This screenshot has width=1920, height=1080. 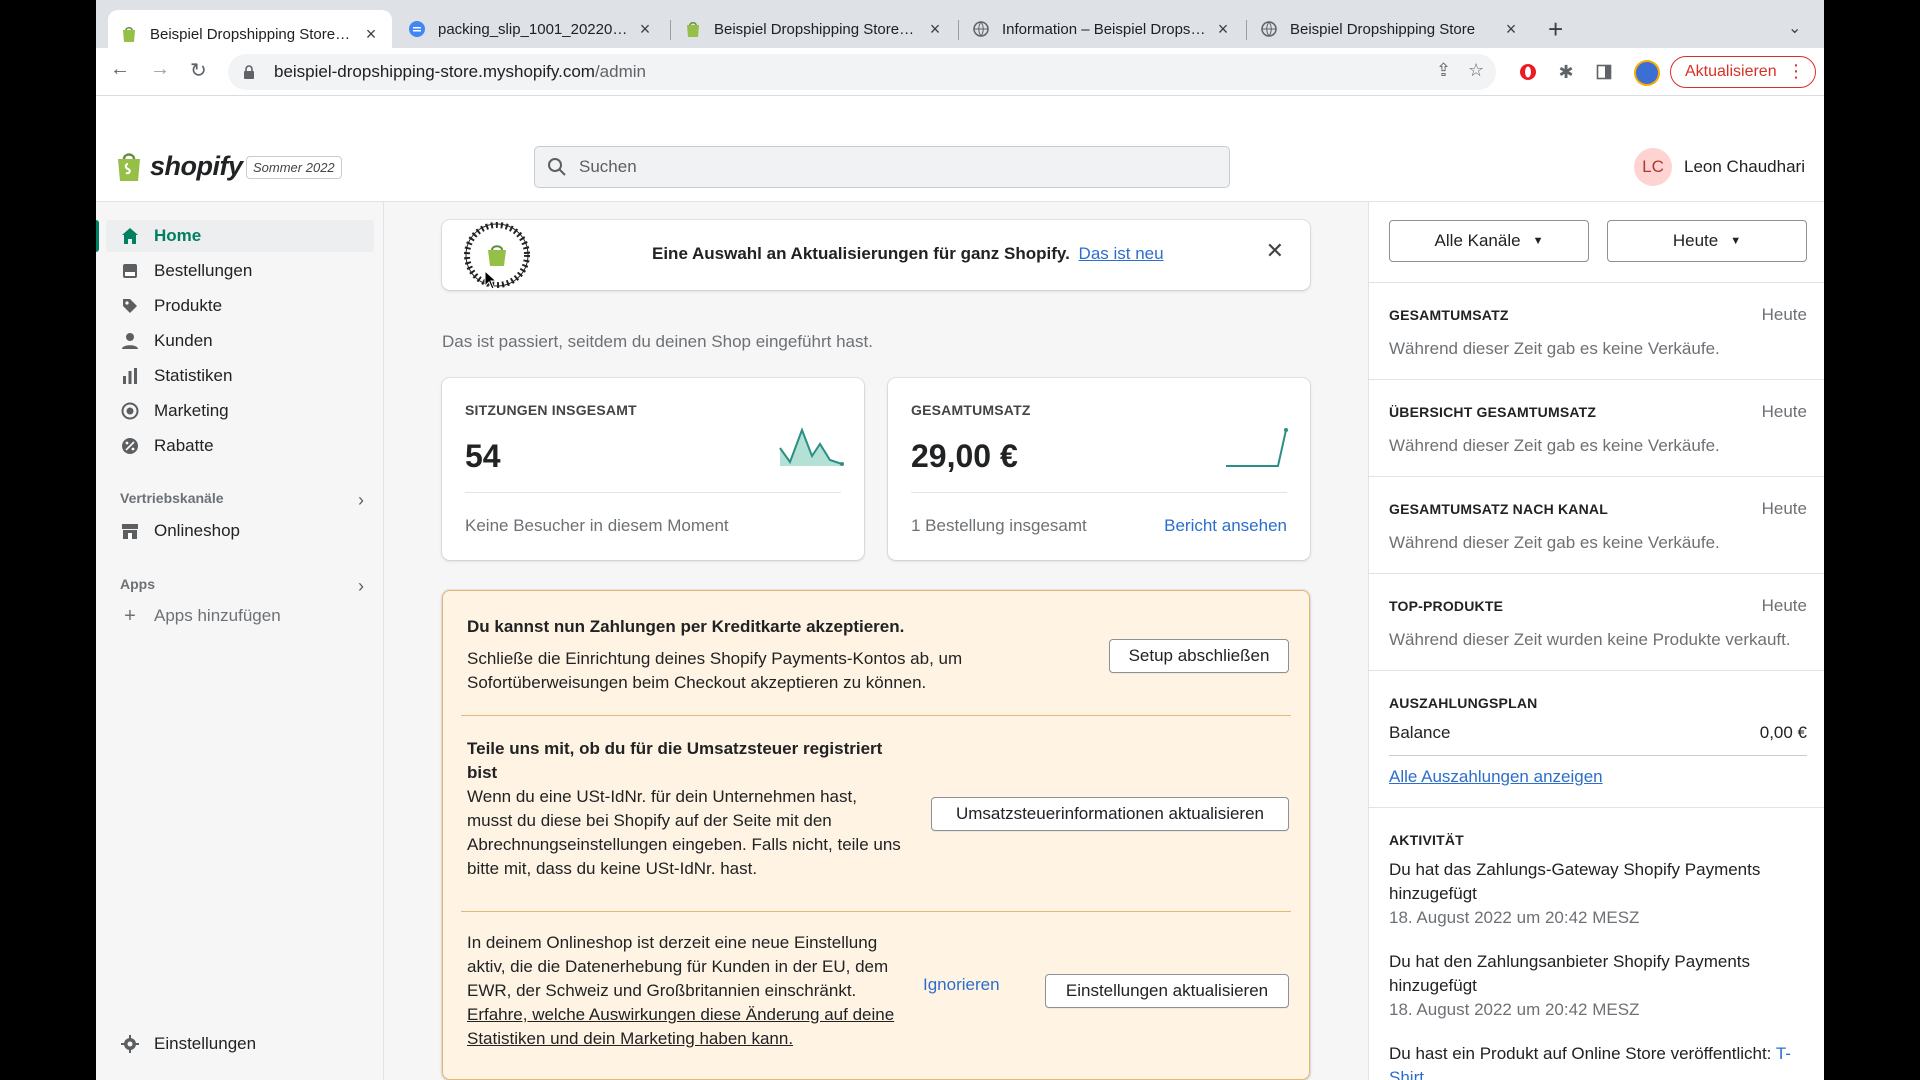 I want to click on tab-packing-slip: packing_slip_1001_20220818T ×, so click(x=531, y=29).